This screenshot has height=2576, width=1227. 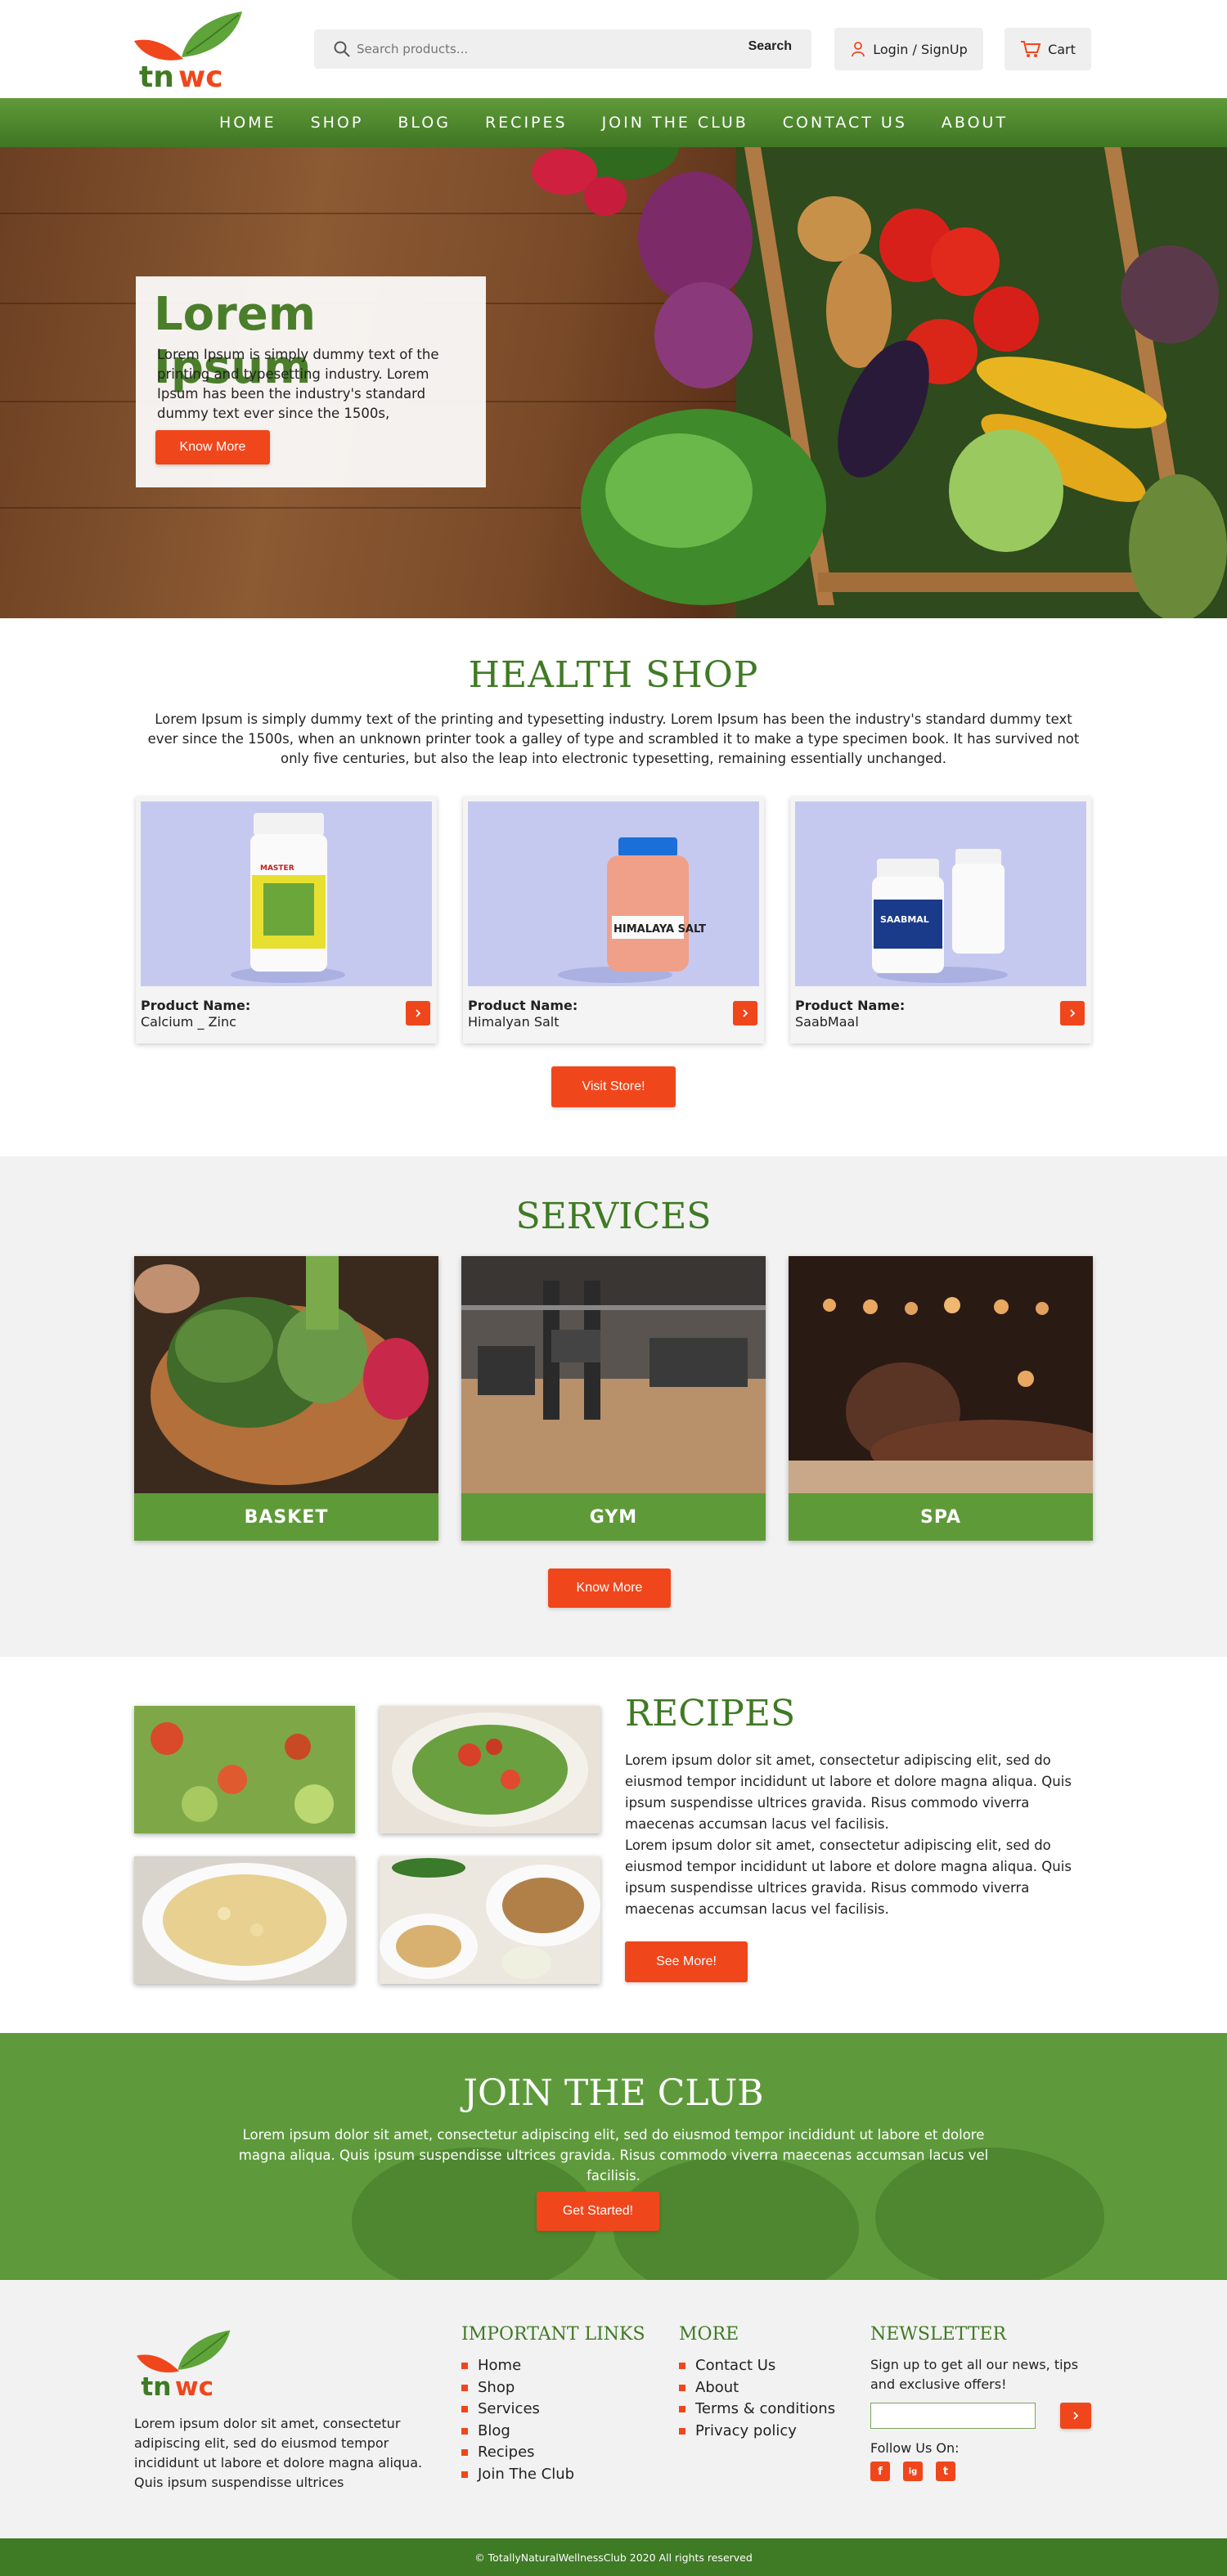 I want to click on cart-label: Cart, so click(x=1062, y=49).